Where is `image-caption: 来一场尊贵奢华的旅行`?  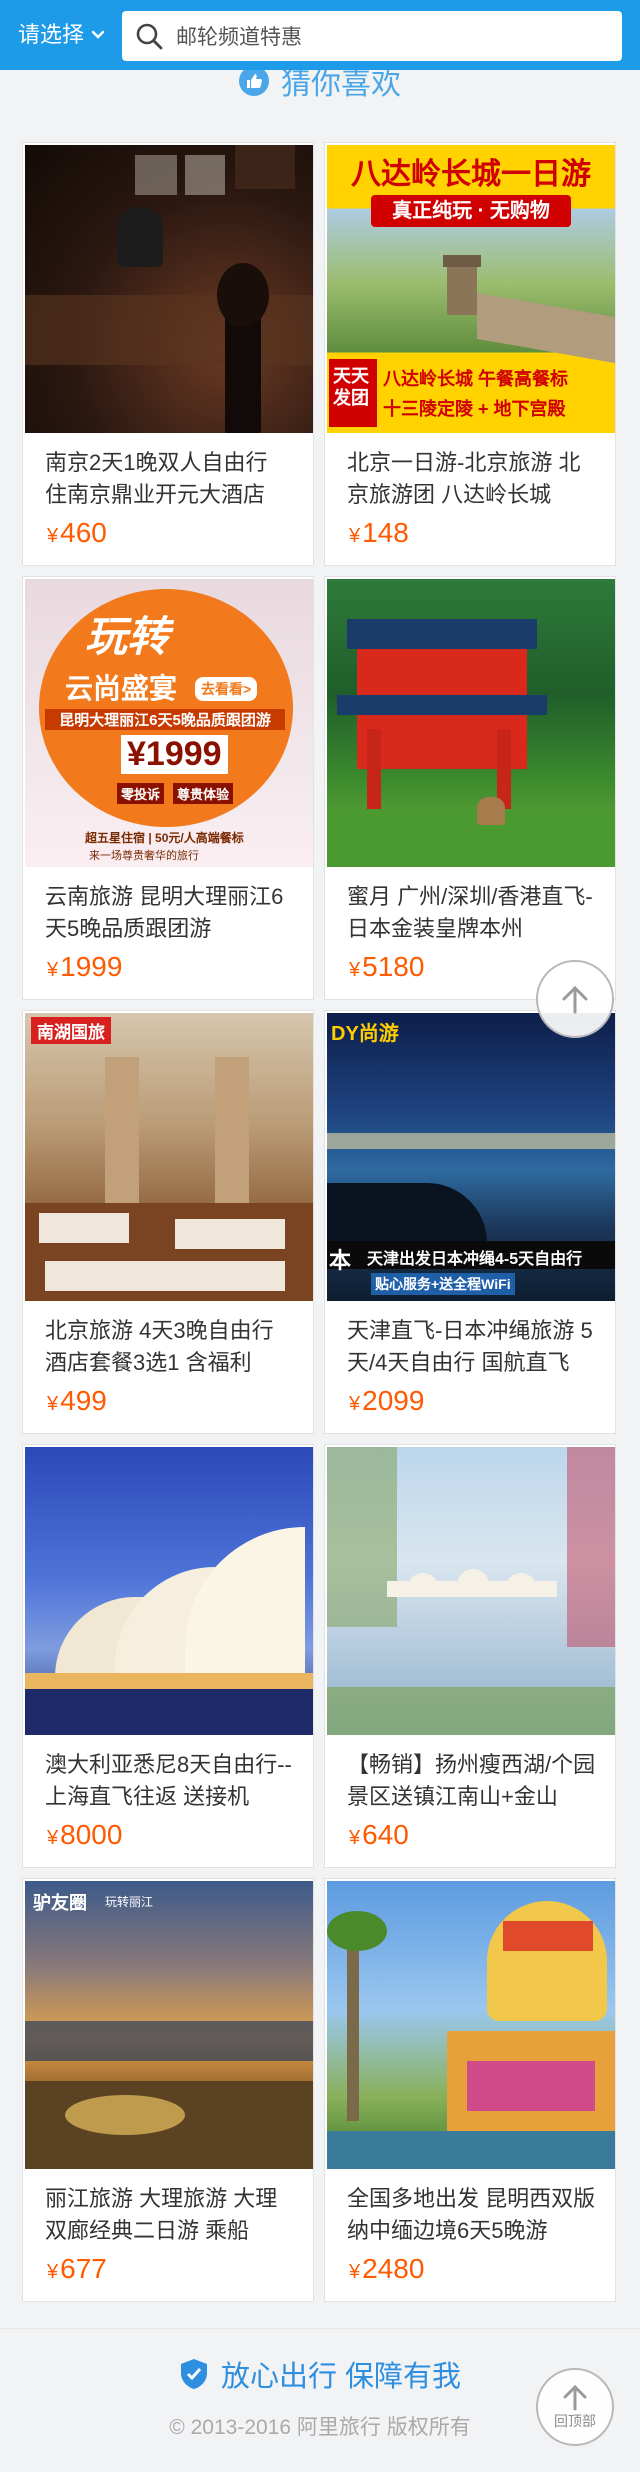 image-caption: 来一场尊贵奢华的旅行 is located at coordinates (144, 856).